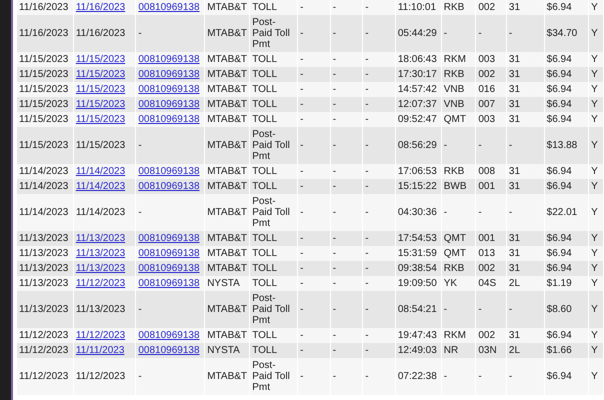 The width and height of the screenshot is (604, 400). Describe the element at coordinates (491, 171) in the screenshot. I see `table-cell: 008` at that location.